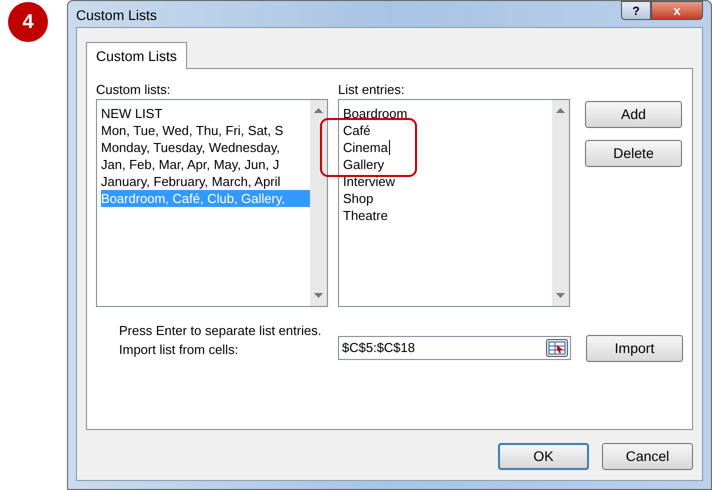 The image size is (712, 490). Describe the element at coordinates (365, 215) in the screenshot. I see `list-entry: Theatre` at that location.